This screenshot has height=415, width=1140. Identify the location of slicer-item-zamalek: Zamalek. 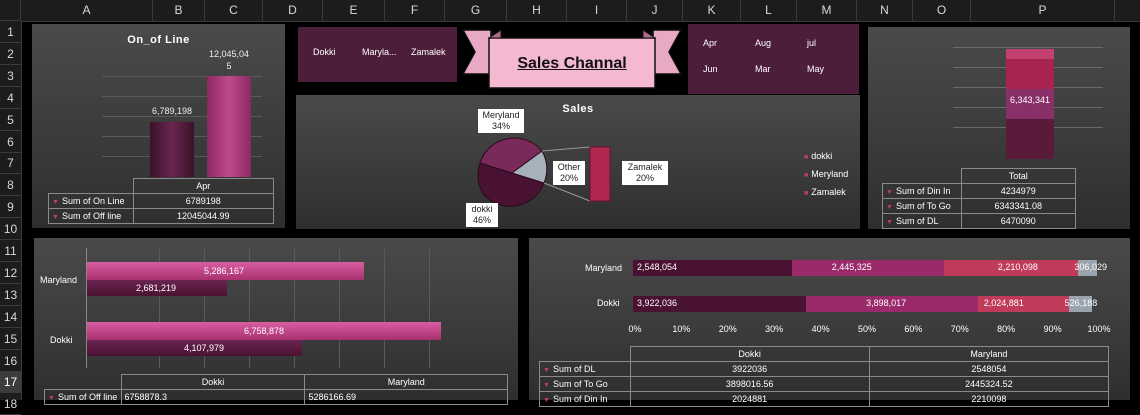
(428, 52).